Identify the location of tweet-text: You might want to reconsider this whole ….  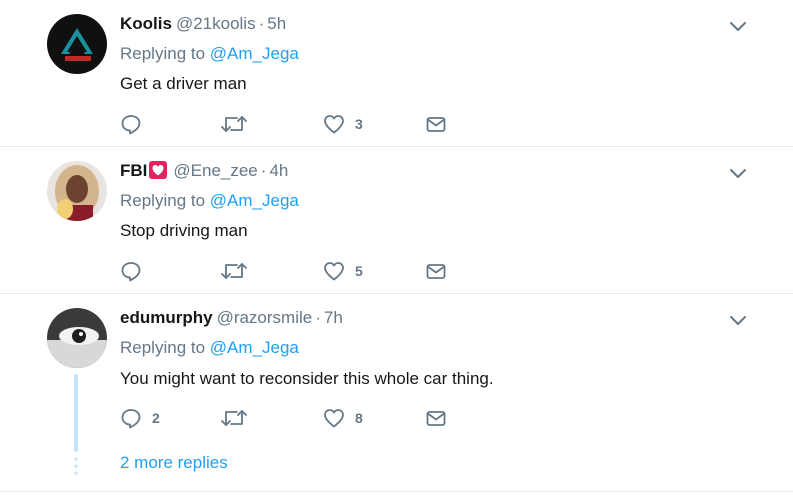
(307, 378).